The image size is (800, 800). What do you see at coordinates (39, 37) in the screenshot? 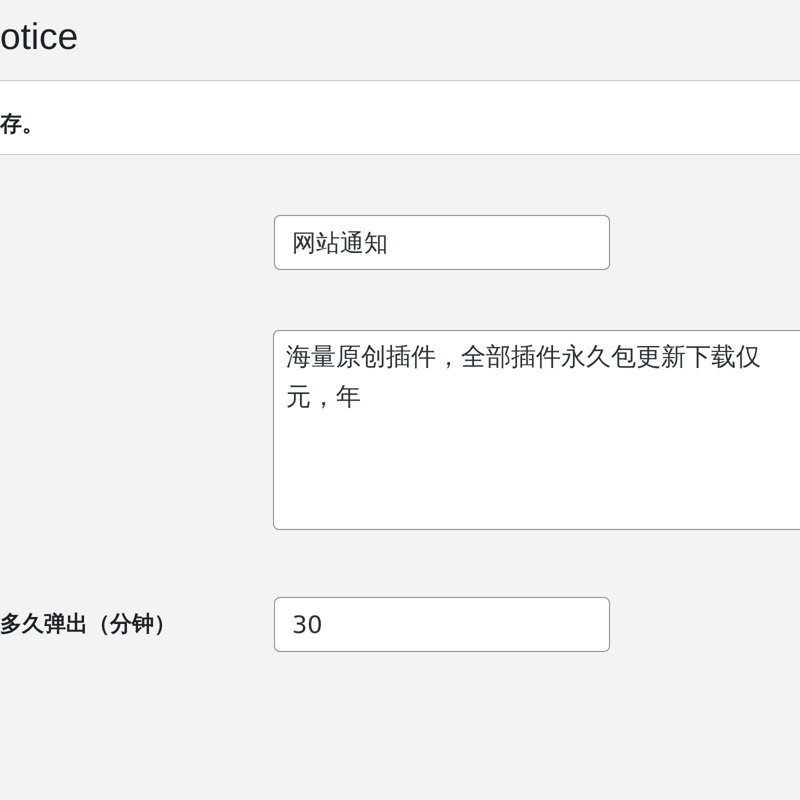
I see `page-title: otice` at bounding box center [39, 37].